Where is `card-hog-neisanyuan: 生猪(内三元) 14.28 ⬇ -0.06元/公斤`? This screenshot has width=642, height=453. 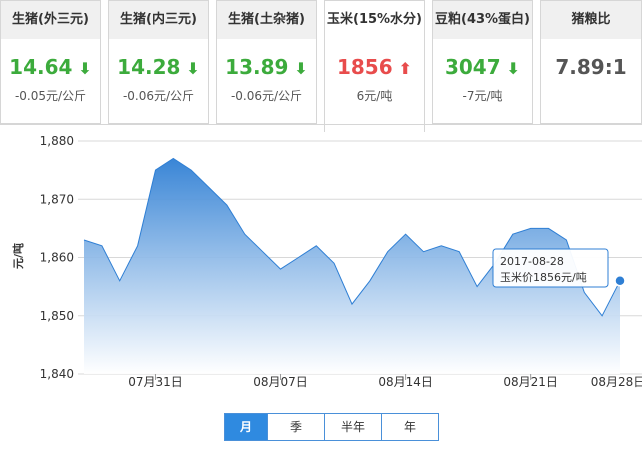 card-hog-neisanyuan: 生猪(内三元) 14.28 ⬇ -0.06元/公斤 is located at coordinates (158, 62).